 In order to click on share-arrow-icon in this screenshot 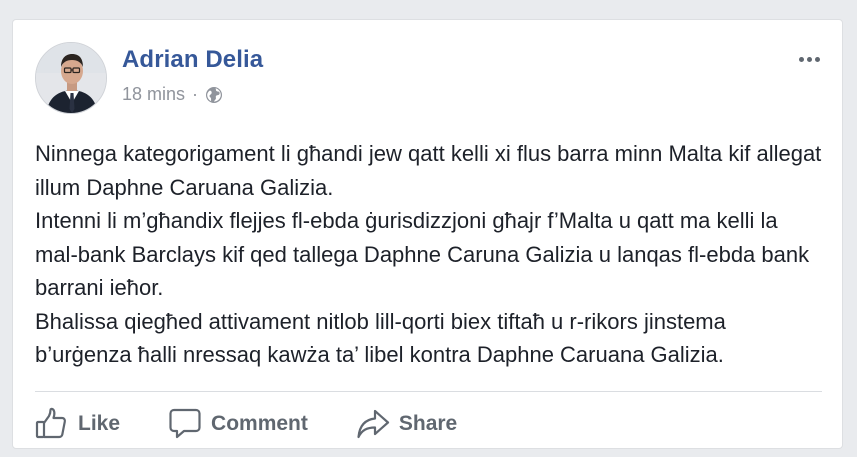, I will do `click(373, 424)`.